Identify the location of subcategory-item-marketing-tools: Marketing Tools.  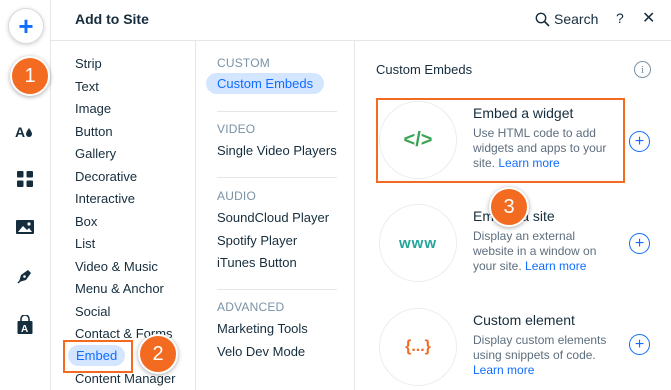
(262, 328).